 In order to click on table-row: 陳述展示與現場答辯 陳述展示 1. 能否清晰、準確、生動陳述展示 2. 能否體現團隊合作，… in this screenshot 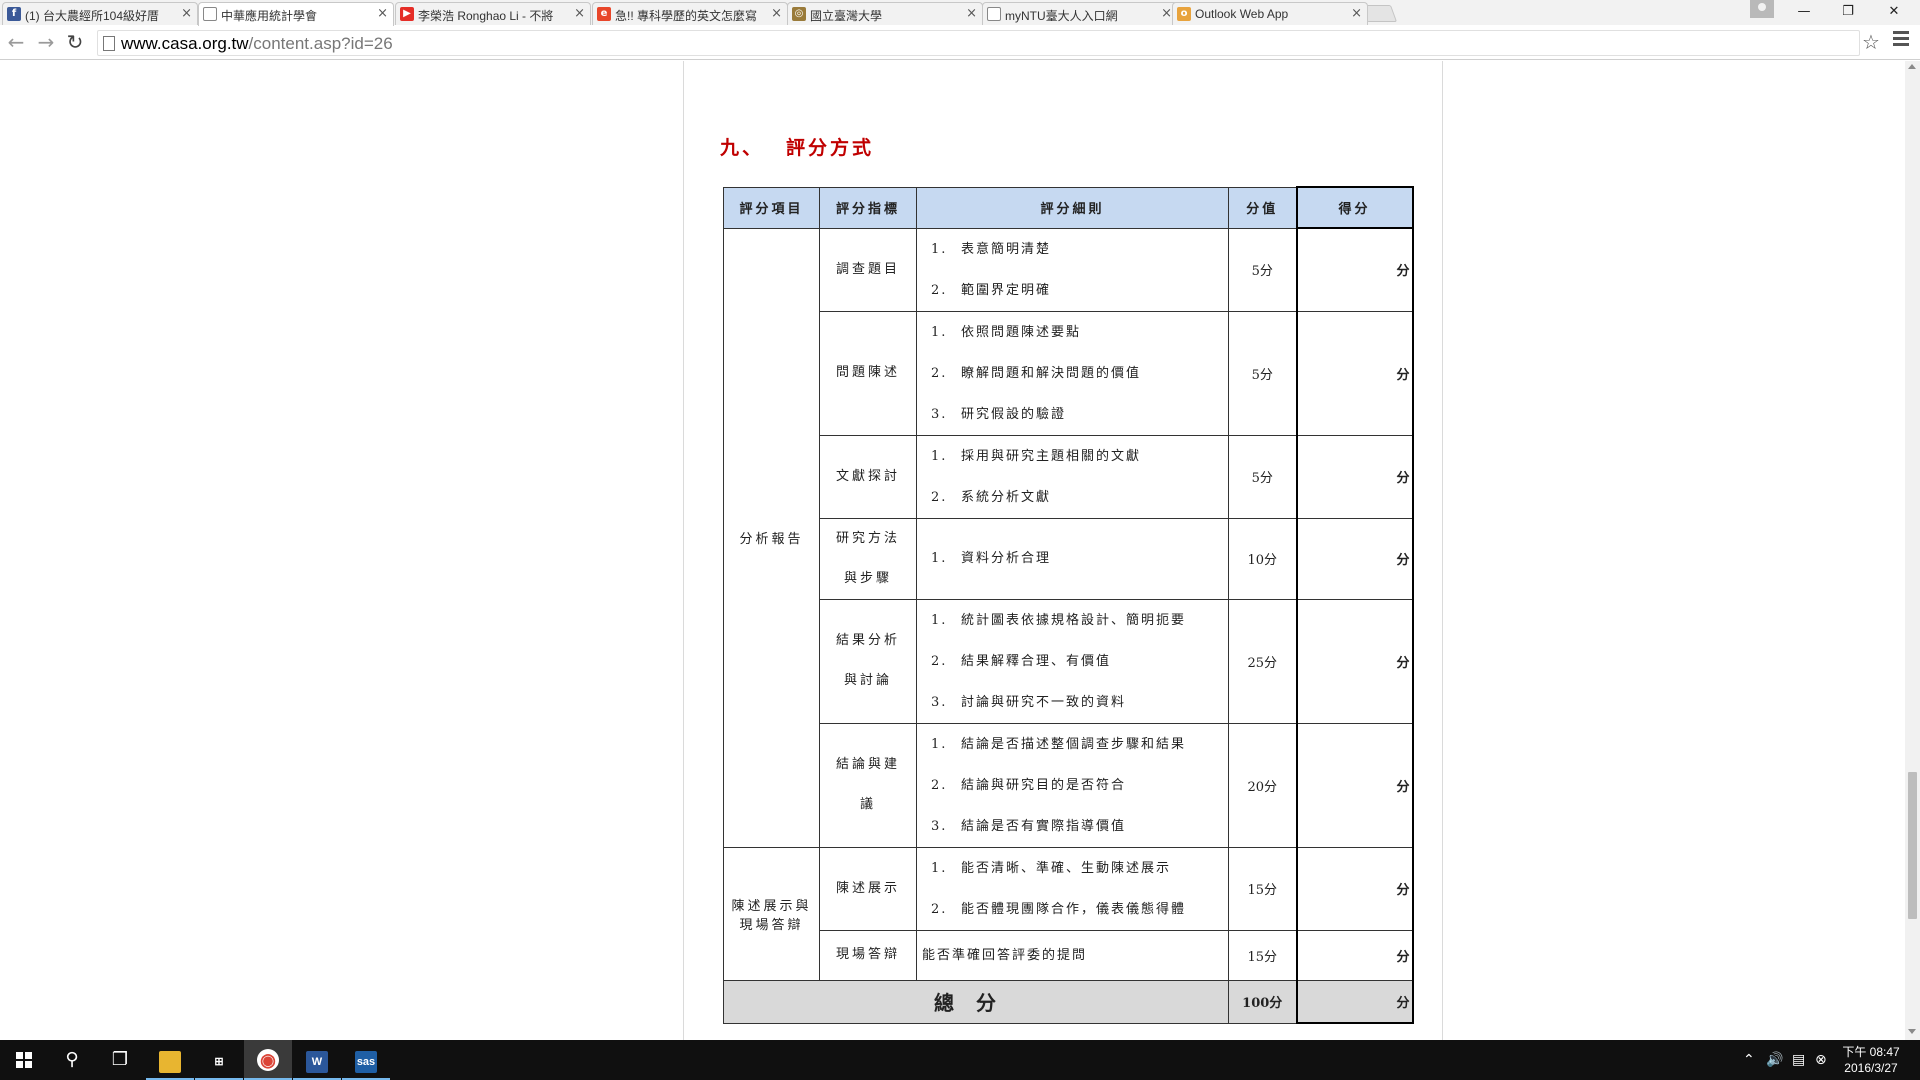, I will do `click(1068, 913)`.